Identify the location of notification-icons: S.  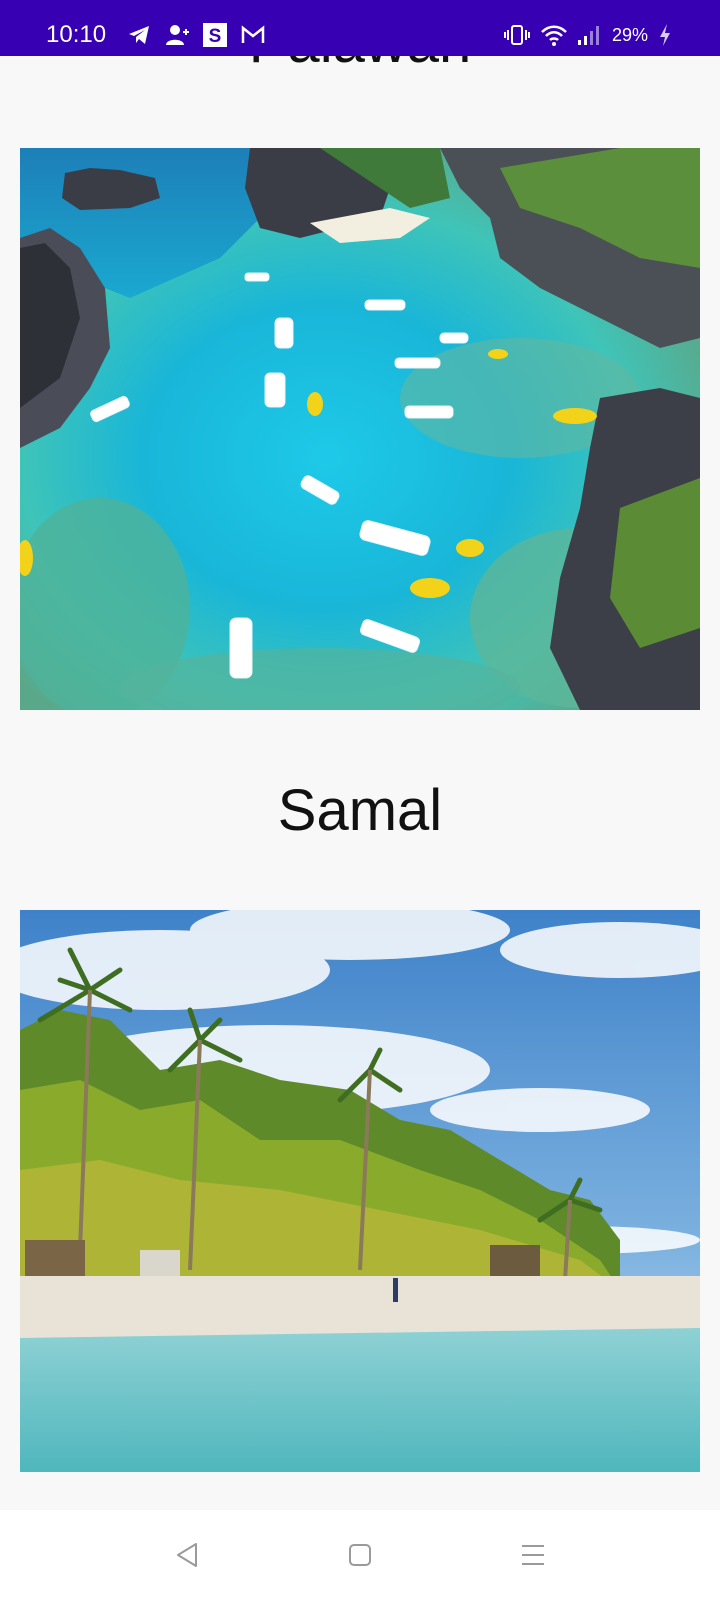
(196, 35).